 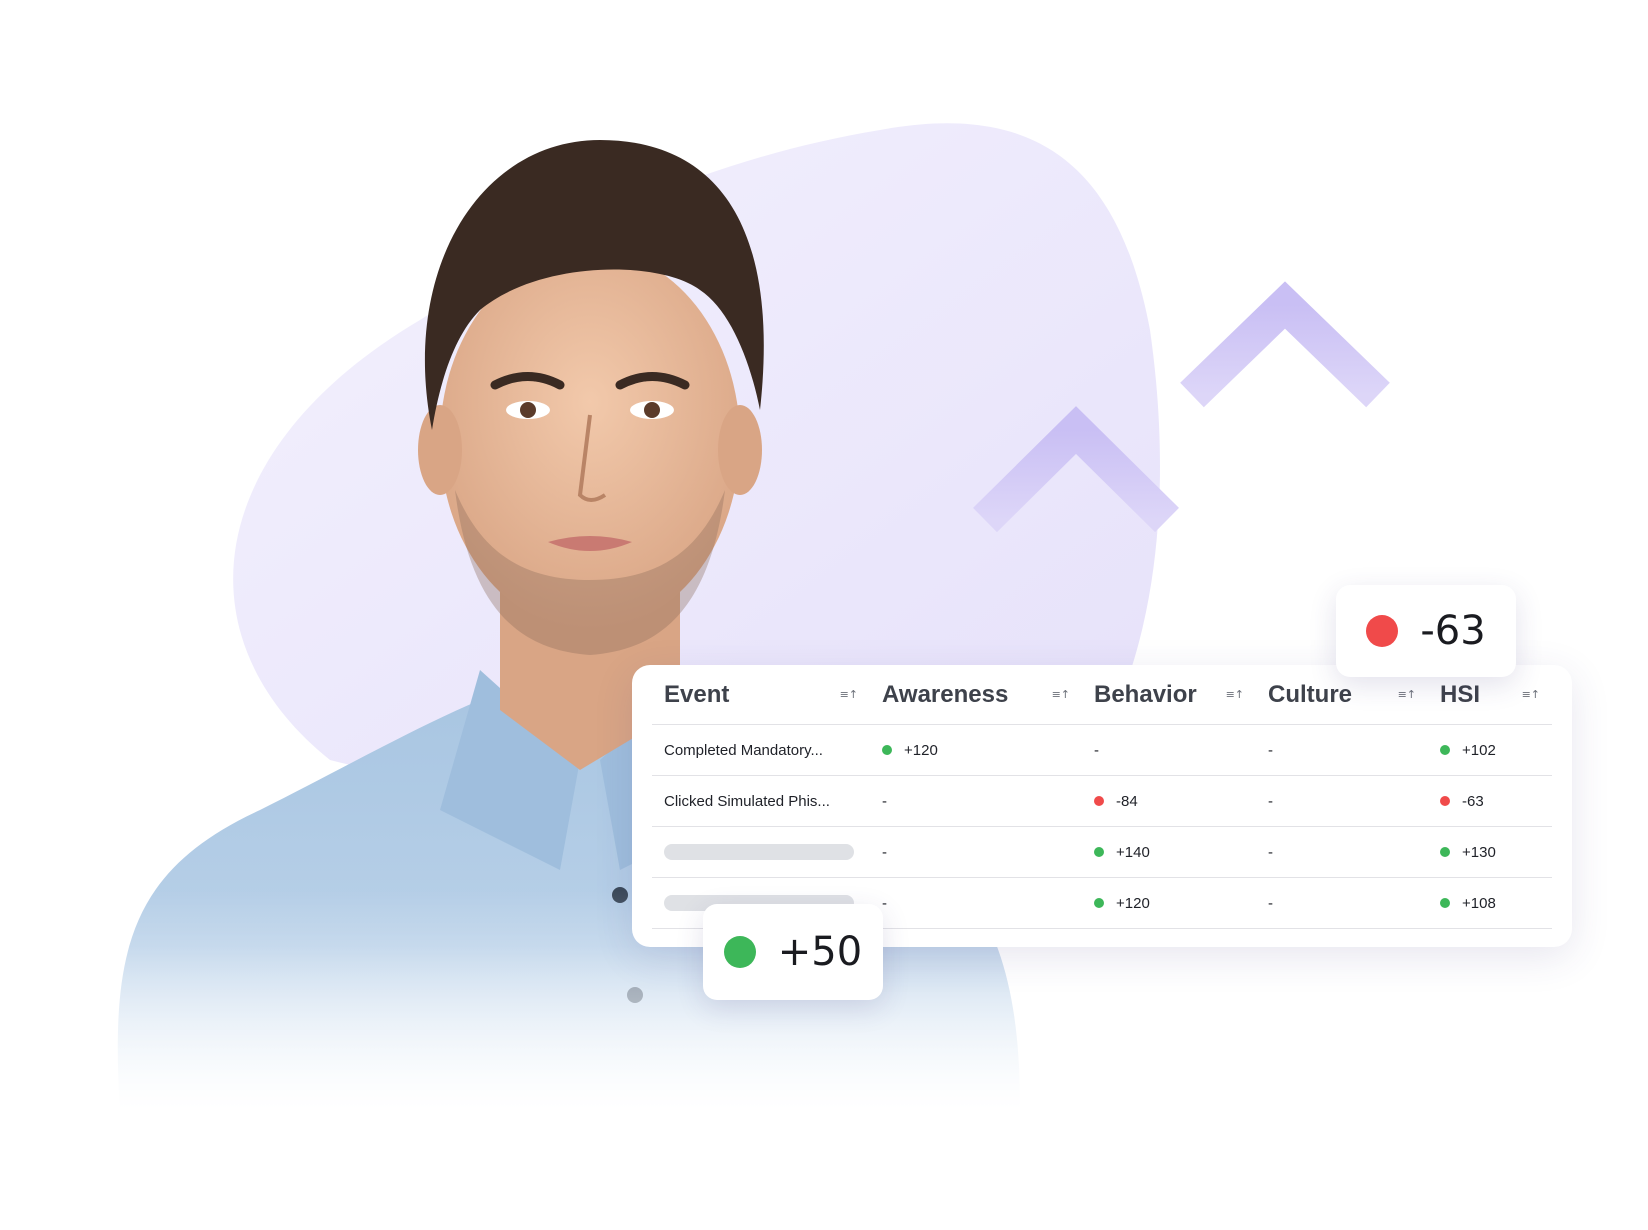 I want to click on skeleton-placeholder, so click(x=759, y=852).